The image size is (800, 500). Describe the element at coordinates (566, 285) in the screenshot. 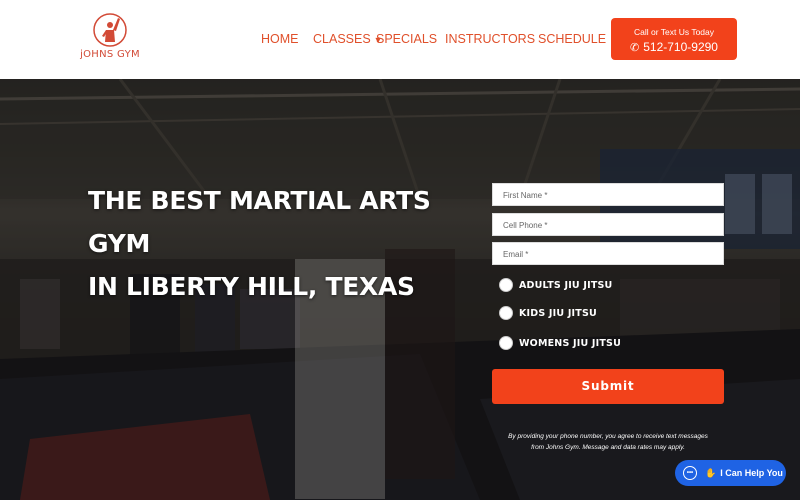

I see `radio-label: ADULTS JIU JITSU` at that location.